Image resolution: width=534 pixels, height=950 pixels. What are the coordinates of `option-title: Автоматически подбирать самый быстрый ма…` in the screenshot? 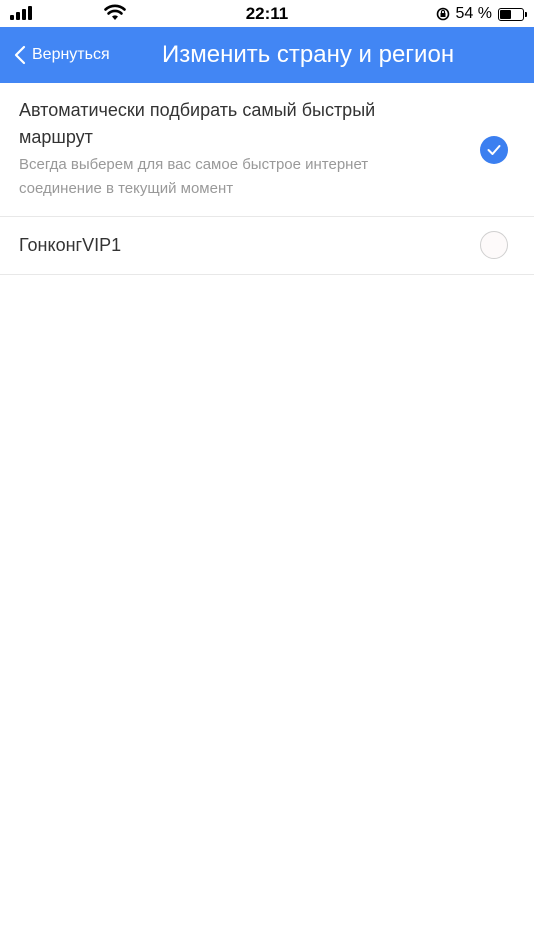 It's located at (197, 123).